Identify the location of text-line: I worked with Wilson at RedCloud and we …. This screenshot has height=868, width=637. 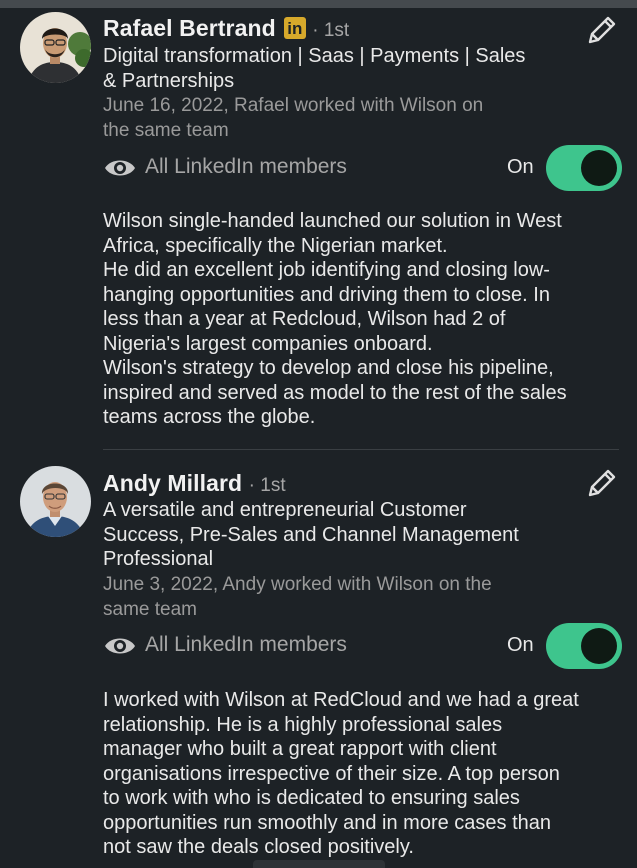
(341, 700).